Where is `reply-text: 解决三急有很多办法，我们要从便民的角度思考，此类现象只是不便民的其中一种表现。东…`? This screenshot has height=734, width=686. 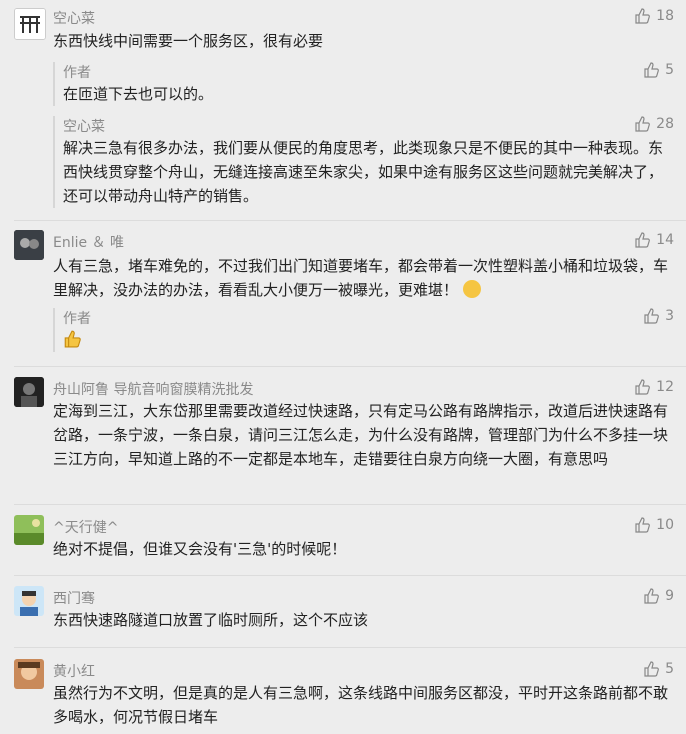
reply-text: 解决三急有很多办法，我们要从便民的角度思考，此类现象只是不便民的其中一种表现。东… is located at coordinates (363, 172).